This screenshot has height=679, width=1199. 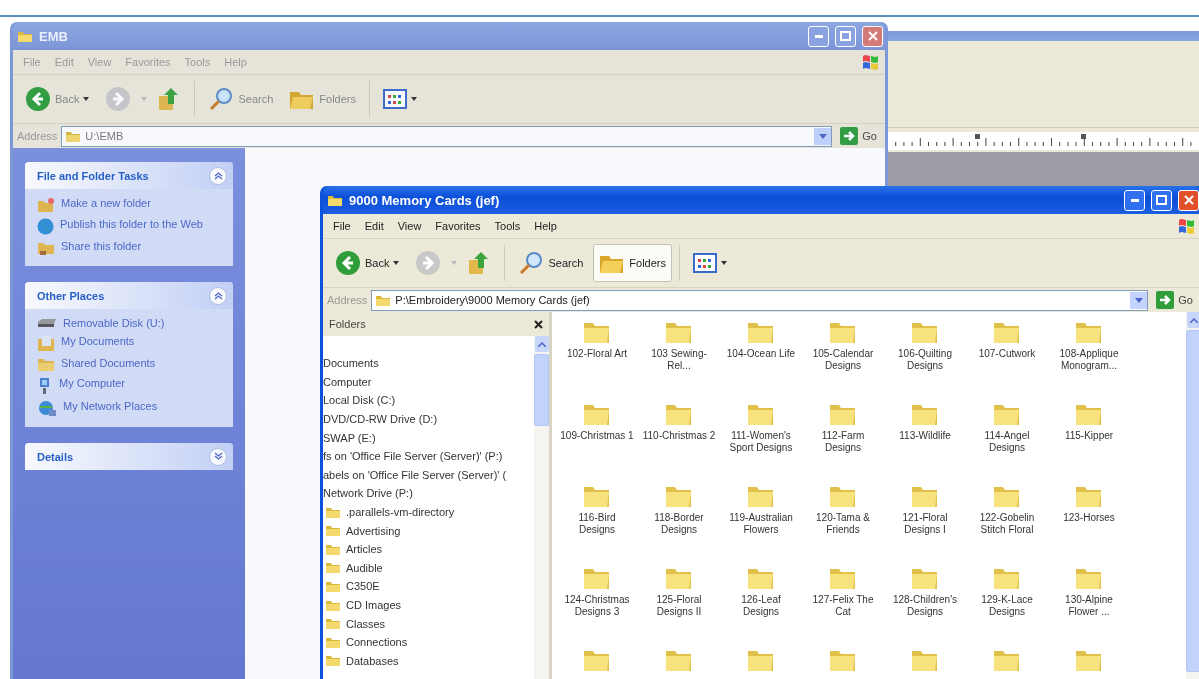 What do you see at coordinates (761, 354) in the screenshot?
I see `folder-name: 104-Ocean Life` at bounding box center [761, 354].